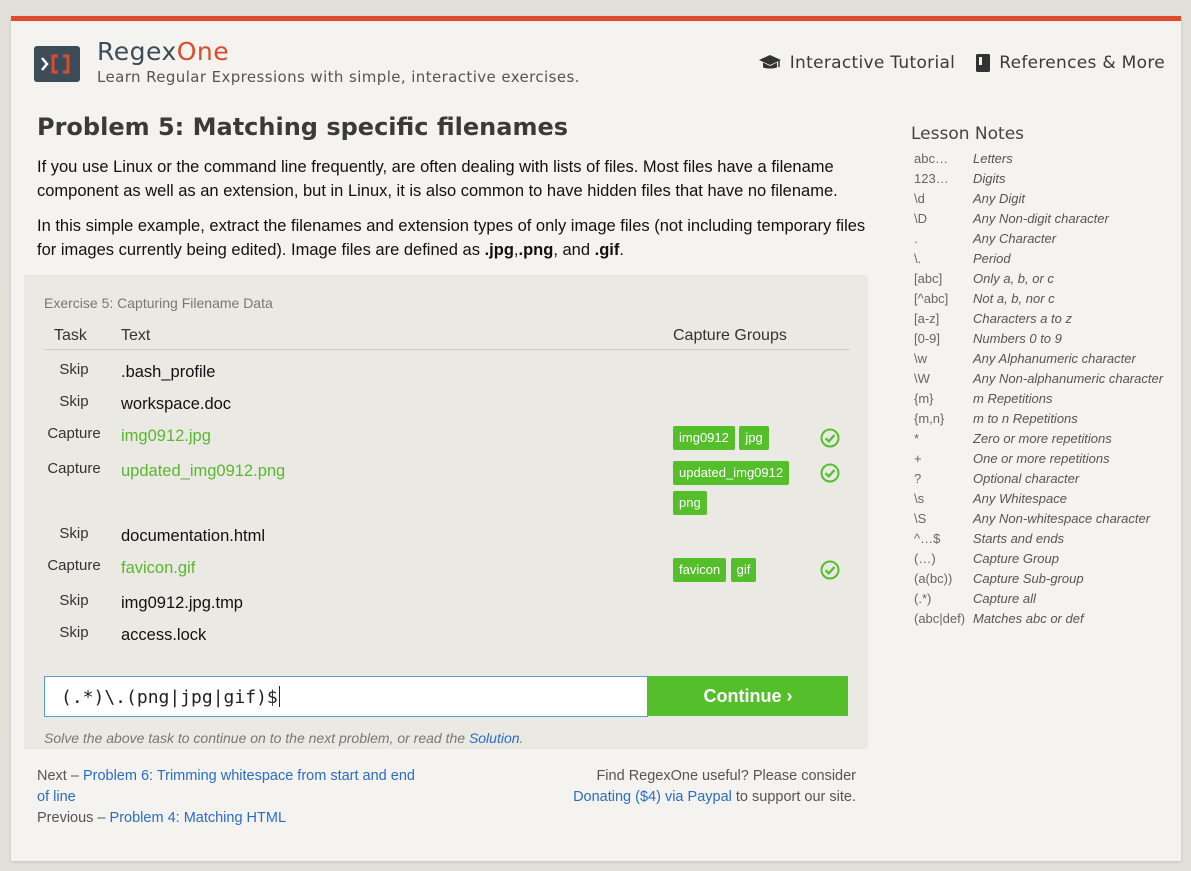 This screenshot has height=871, width=1191. Describe the element at coordinates (1020, 498) in the screenshot. I see `note-meaning: Any Whitespace` at that location.